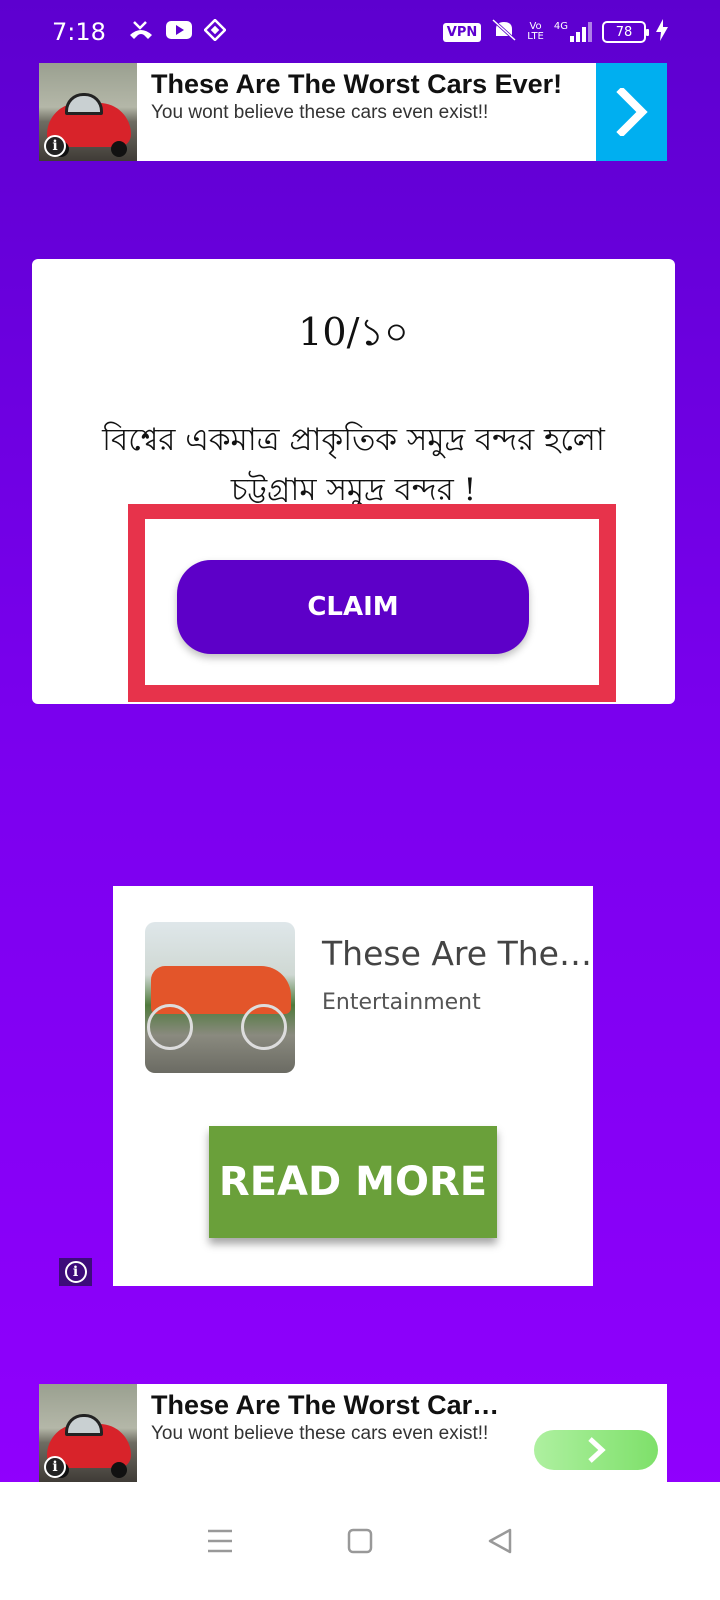  Describe the element at coordinates (662, 32) in the screenshot. I see `charging-icon` at that location.